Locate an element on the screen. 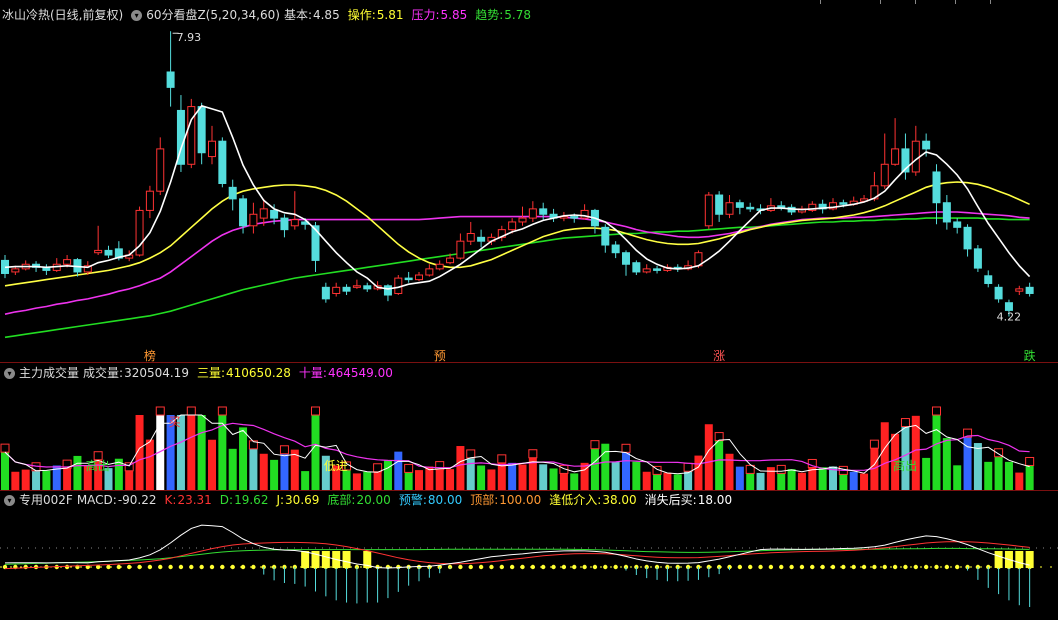 This screenshot has height=620, width=1058. volume-signal: 低进 is located at coordinates (336, 466).